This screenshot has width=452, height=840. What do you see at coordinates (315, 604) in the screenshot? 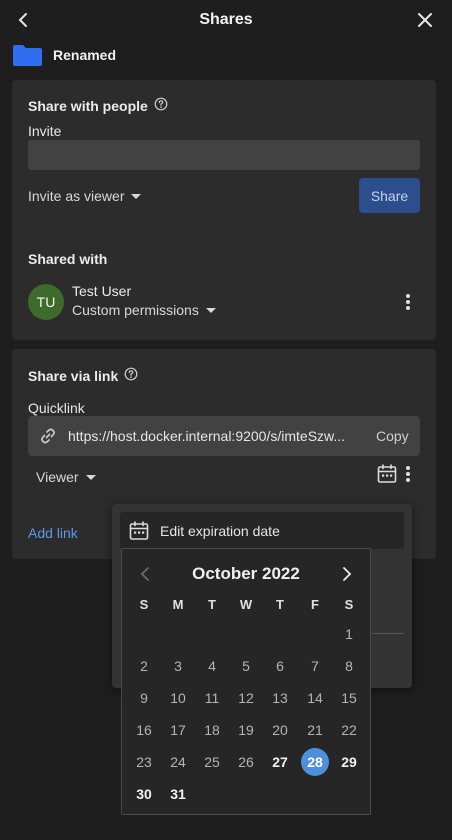
I see `weekday-label: F` at bounding box center [315, 604].